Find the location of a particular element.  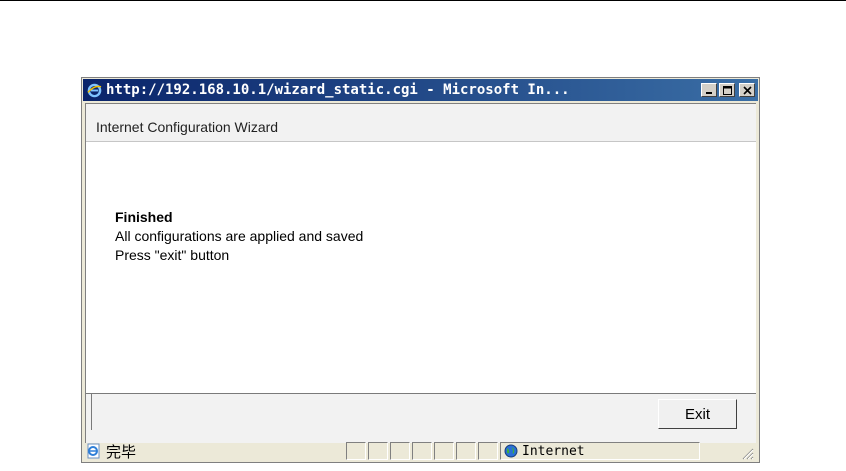

message-line-2: Press "exit" button is located at coordinates (172, 255).